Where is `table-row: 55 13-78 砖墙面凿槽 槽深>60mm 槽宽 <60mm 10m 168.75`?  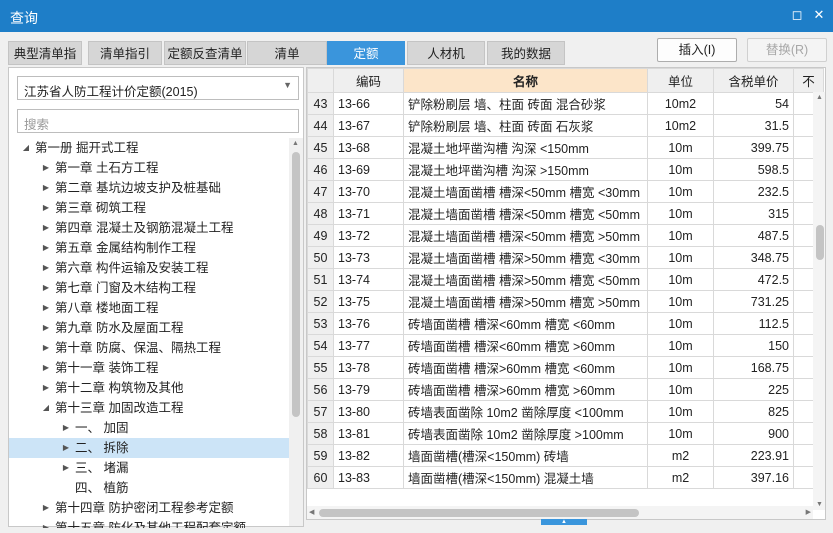 table-row: 55 13-78 砖墙面凿槽 槽深>60mm 槽宽 <60mm 10m 168.75 is located at coordinates (565, 367).